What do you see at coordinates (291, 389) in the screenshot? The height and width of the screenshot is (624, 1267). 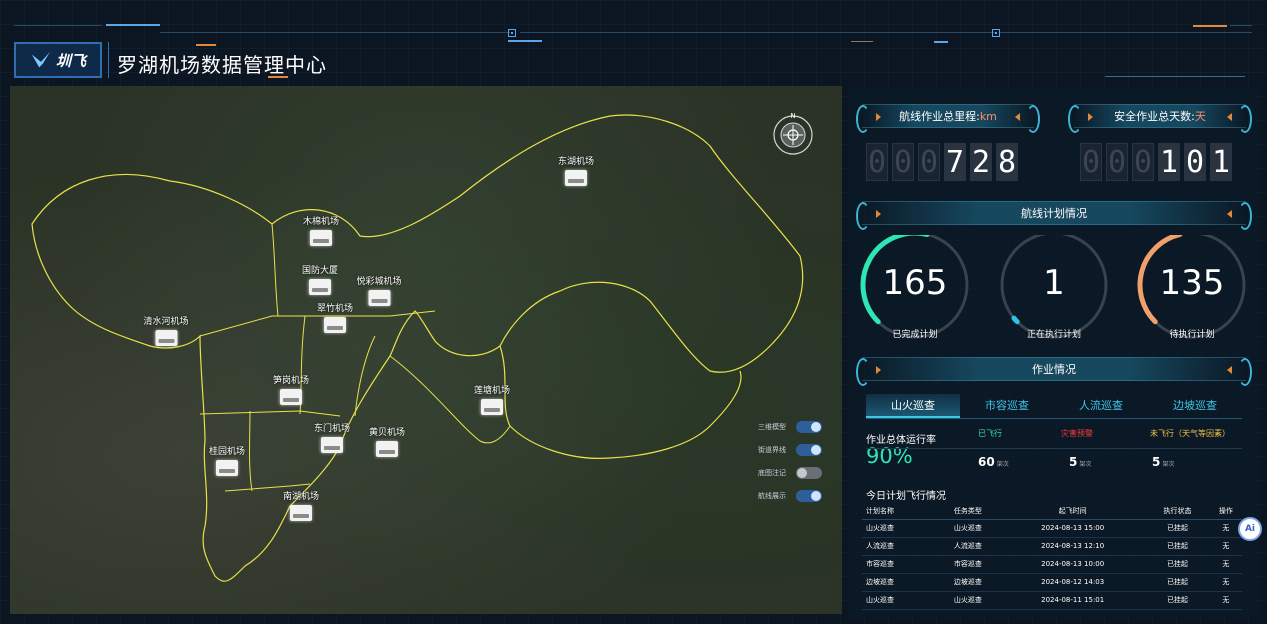 I see `map-marker: 笋岗机场` at bounding box center [291, 389].